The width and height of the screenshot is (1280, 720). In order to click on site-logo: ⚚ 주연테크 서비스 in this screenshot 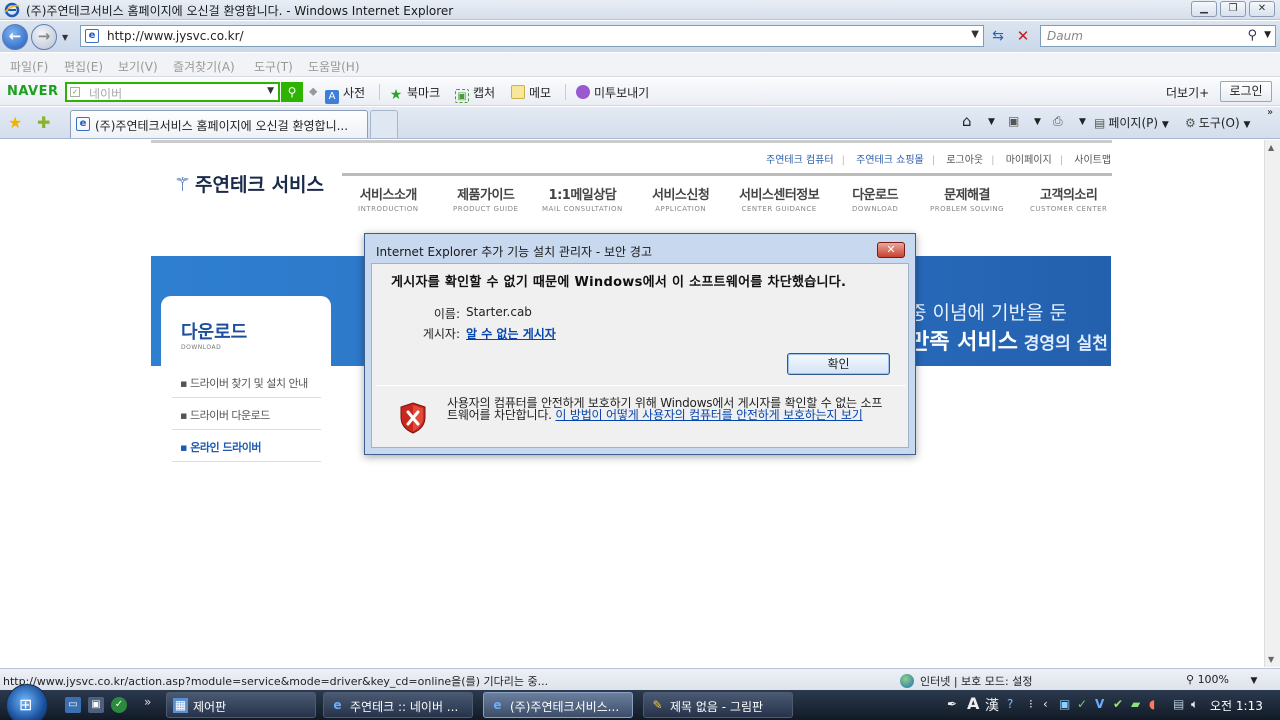, I will do `click(249, 183)`.